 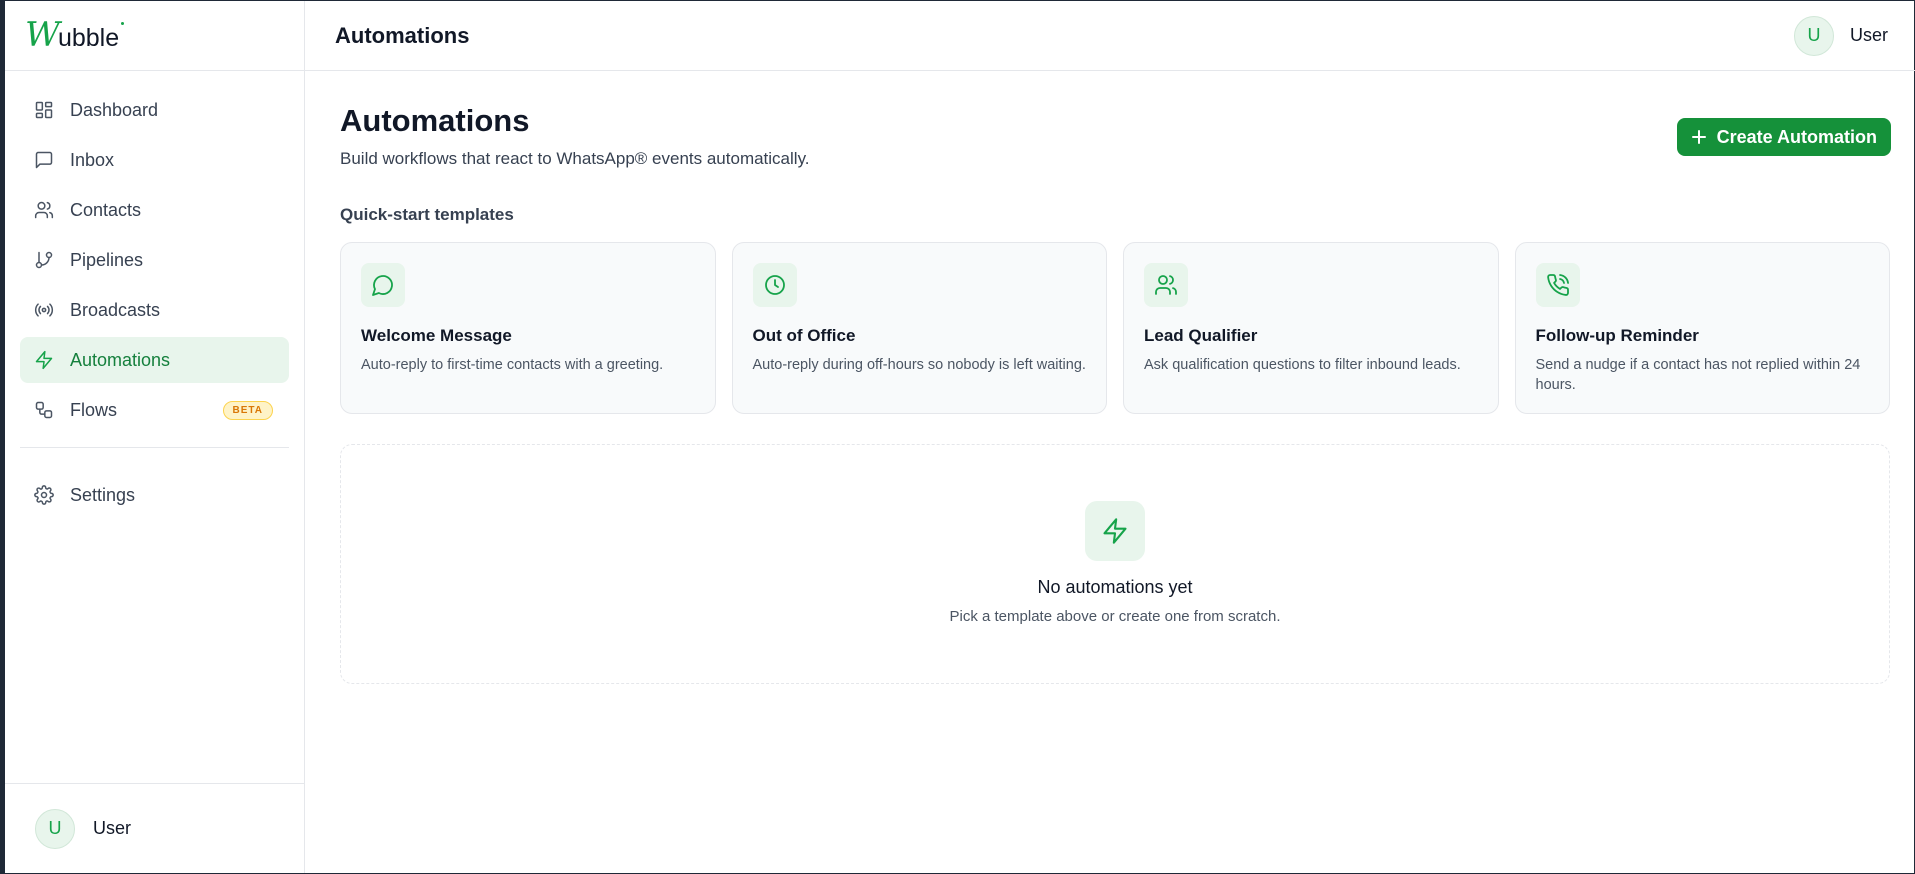 What do you see at coordinates (247, 410) in the screenshot?
I see `beta-badge: BETA` at bounding box center [247, 410].